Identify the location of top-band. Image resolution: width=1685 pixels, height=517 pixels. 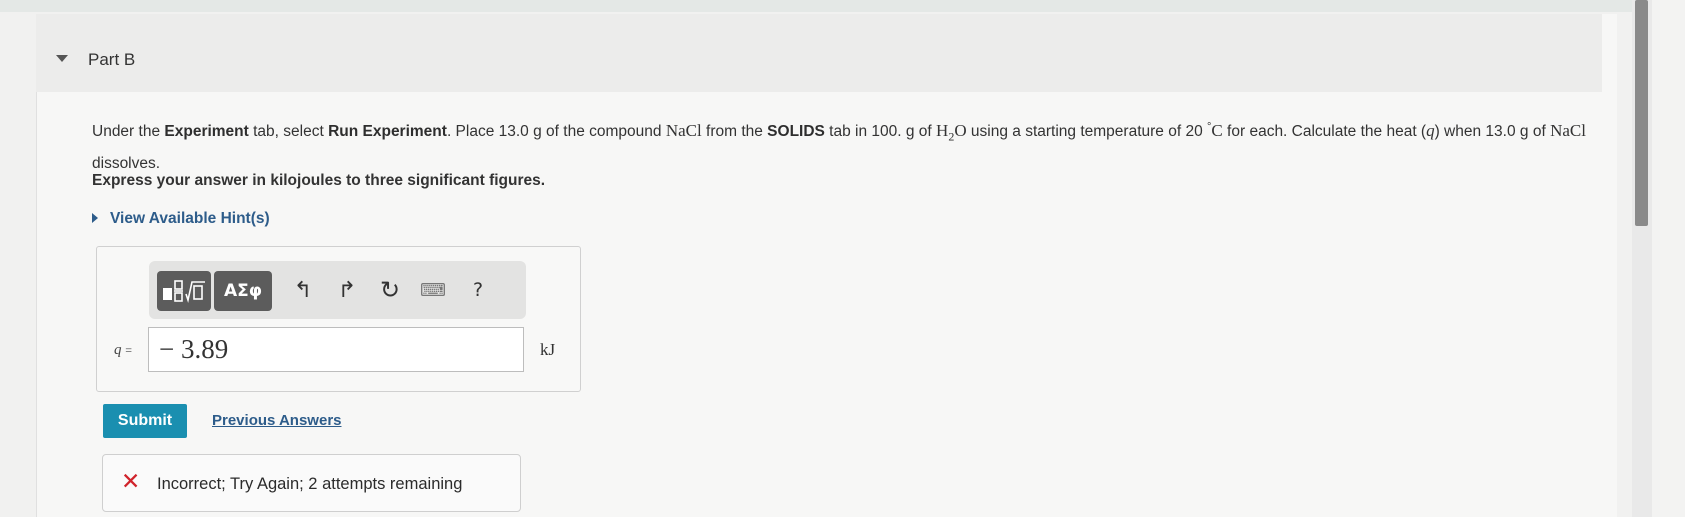
(842, 6).